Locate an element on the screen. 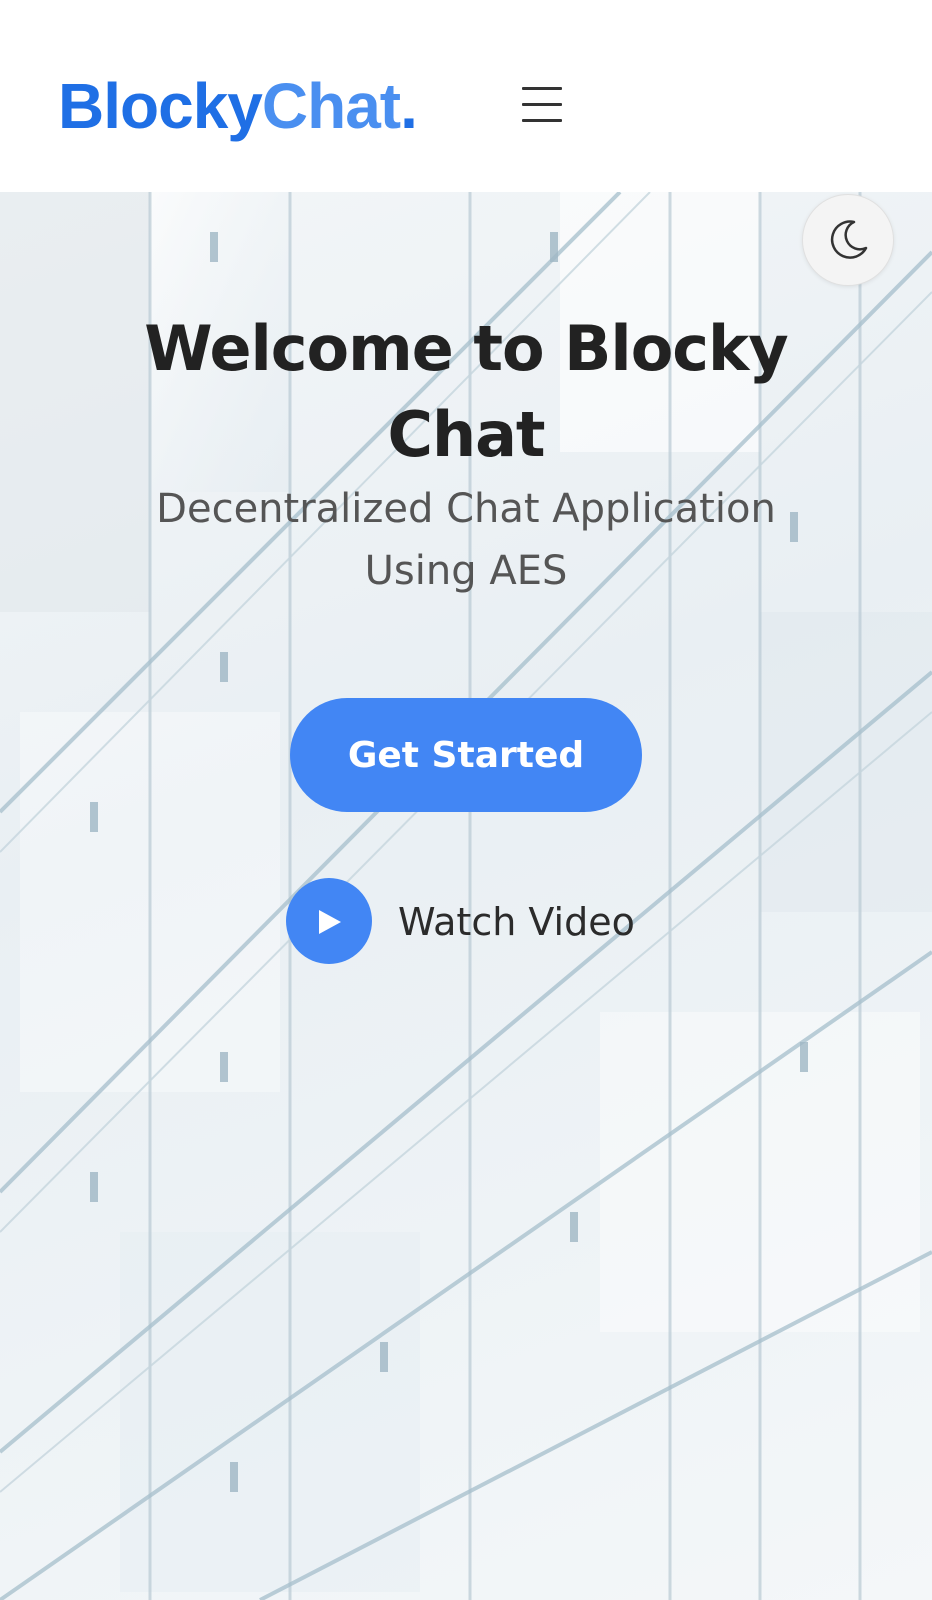 Image resolution: width=932 pixels, height=1600 pixels. theme-toggle-button is located at coordinates (848, 240).